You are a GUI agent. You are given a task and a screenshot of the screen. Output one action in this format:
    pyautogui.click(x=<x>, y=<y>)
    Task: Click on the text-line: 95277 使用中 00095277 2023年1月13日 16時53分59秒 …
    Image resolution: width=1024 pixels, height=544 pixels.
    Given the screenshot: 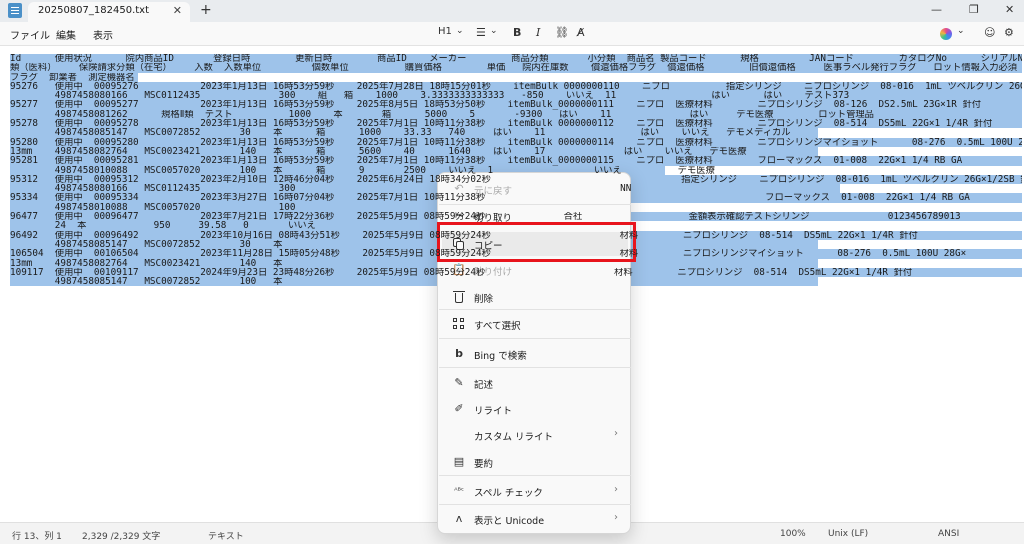 What is the action you would take?
    pyautogui.click(x=516, y=105)
    